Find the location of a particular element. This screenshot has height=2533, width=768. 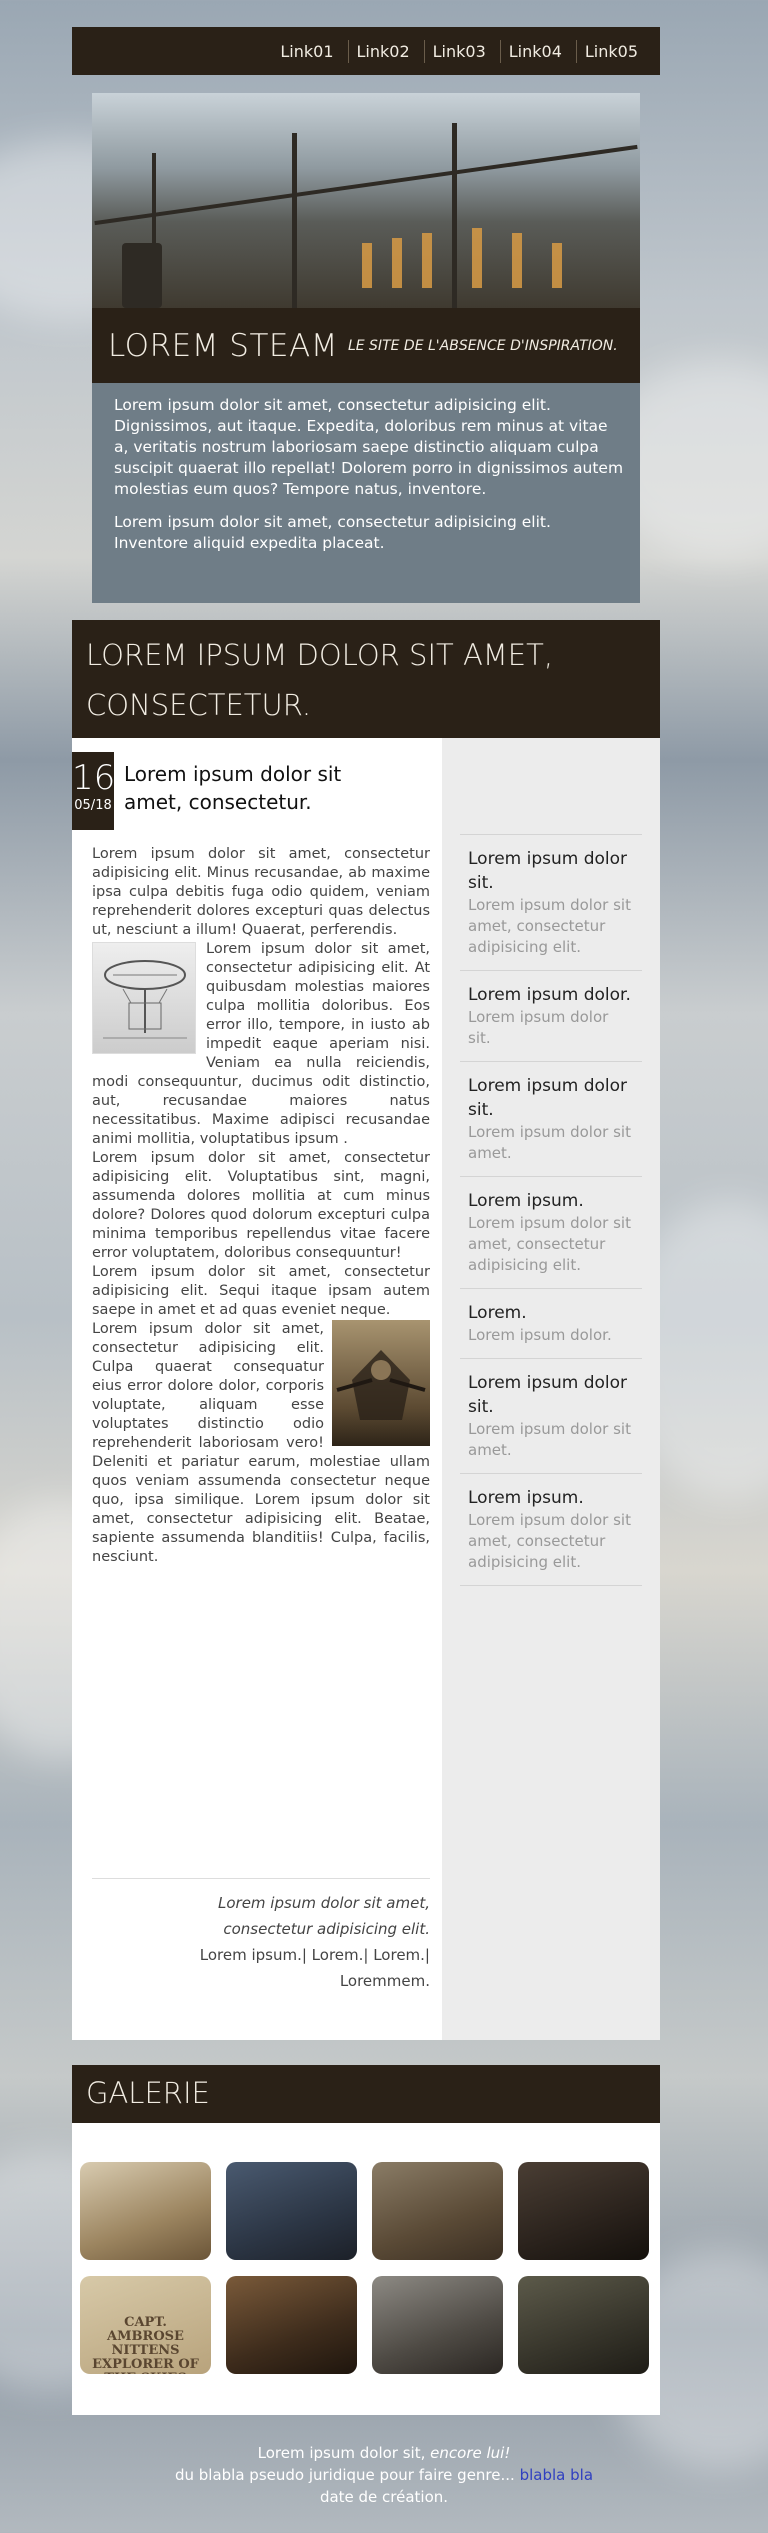

article-title: Lorem ipsum dolor sit amet, consectetur. is located at coordinates (233, 788).